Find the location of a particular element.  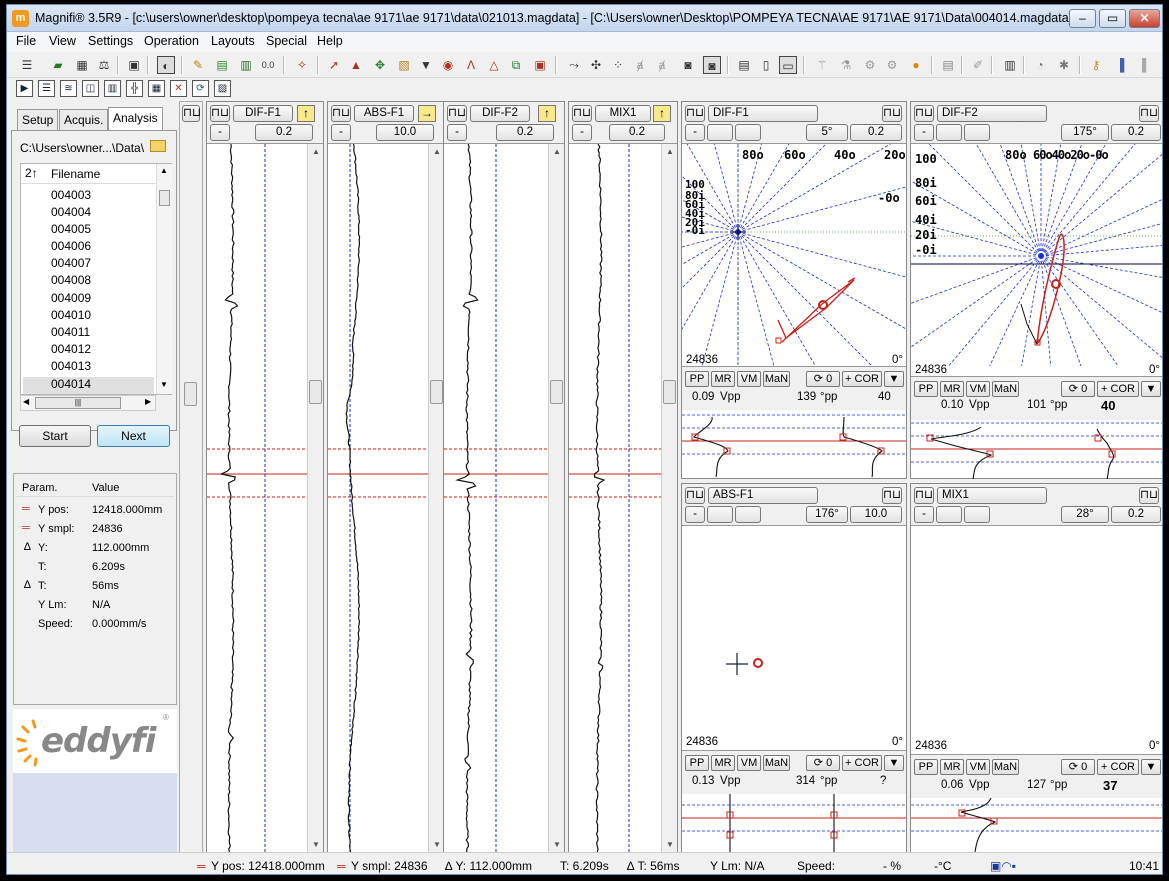

camera-icon: ◙ is located at coordinates (688, 65).